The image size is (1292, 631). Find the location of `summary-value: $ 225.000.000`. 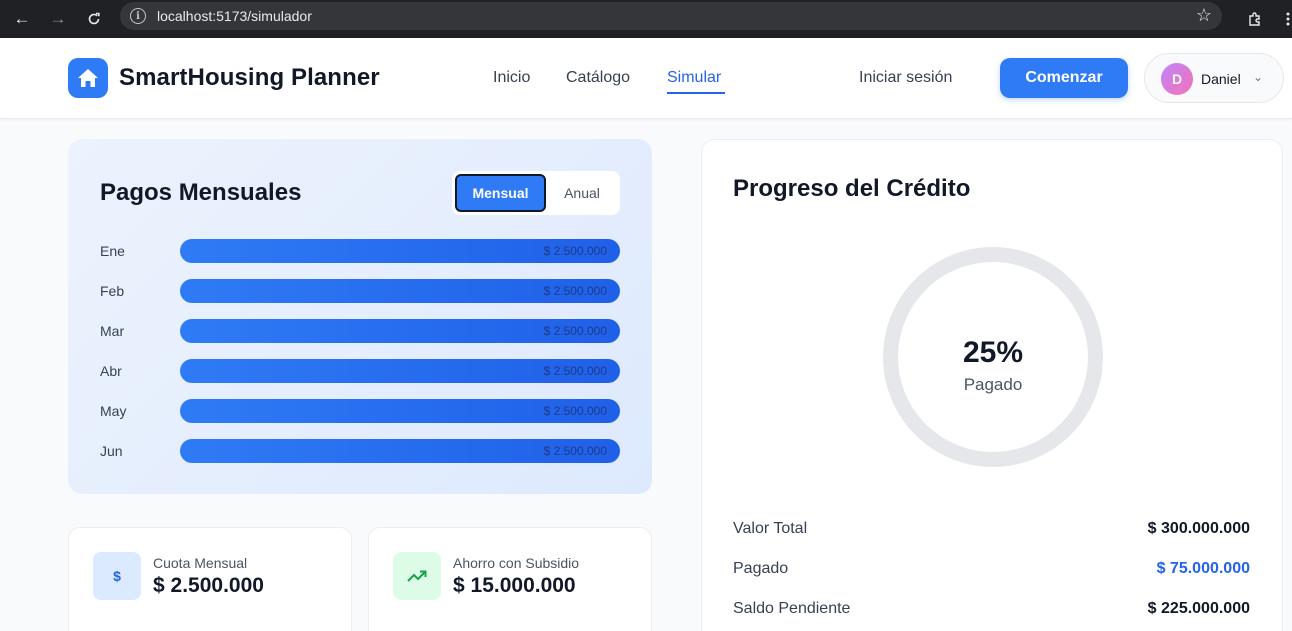

summary-value: $ 225.000.000 is located at coordinates (1198, 608).